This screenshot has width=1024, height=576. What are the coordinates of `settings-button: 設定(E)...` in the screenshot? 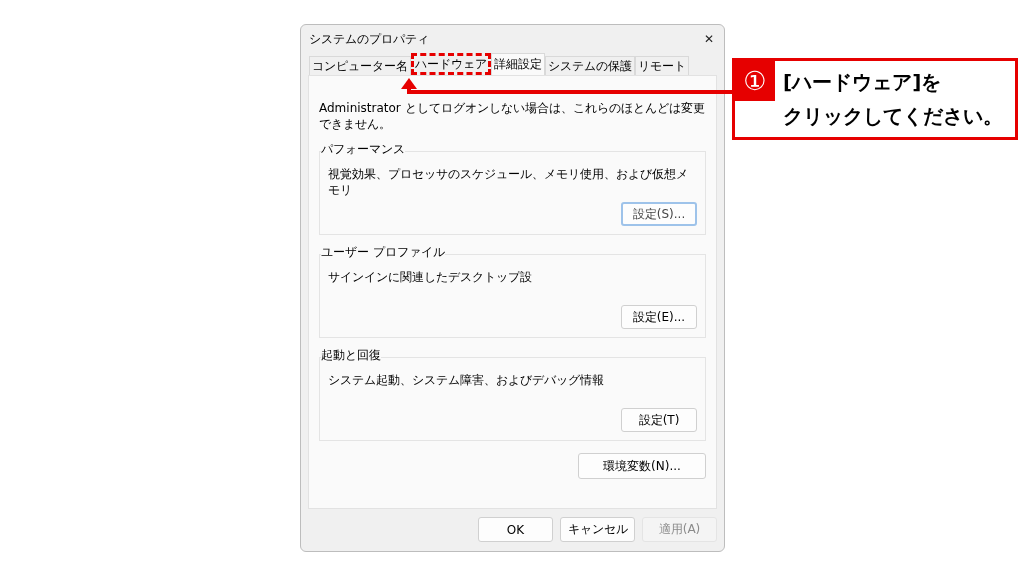 It's located at (659, 317).